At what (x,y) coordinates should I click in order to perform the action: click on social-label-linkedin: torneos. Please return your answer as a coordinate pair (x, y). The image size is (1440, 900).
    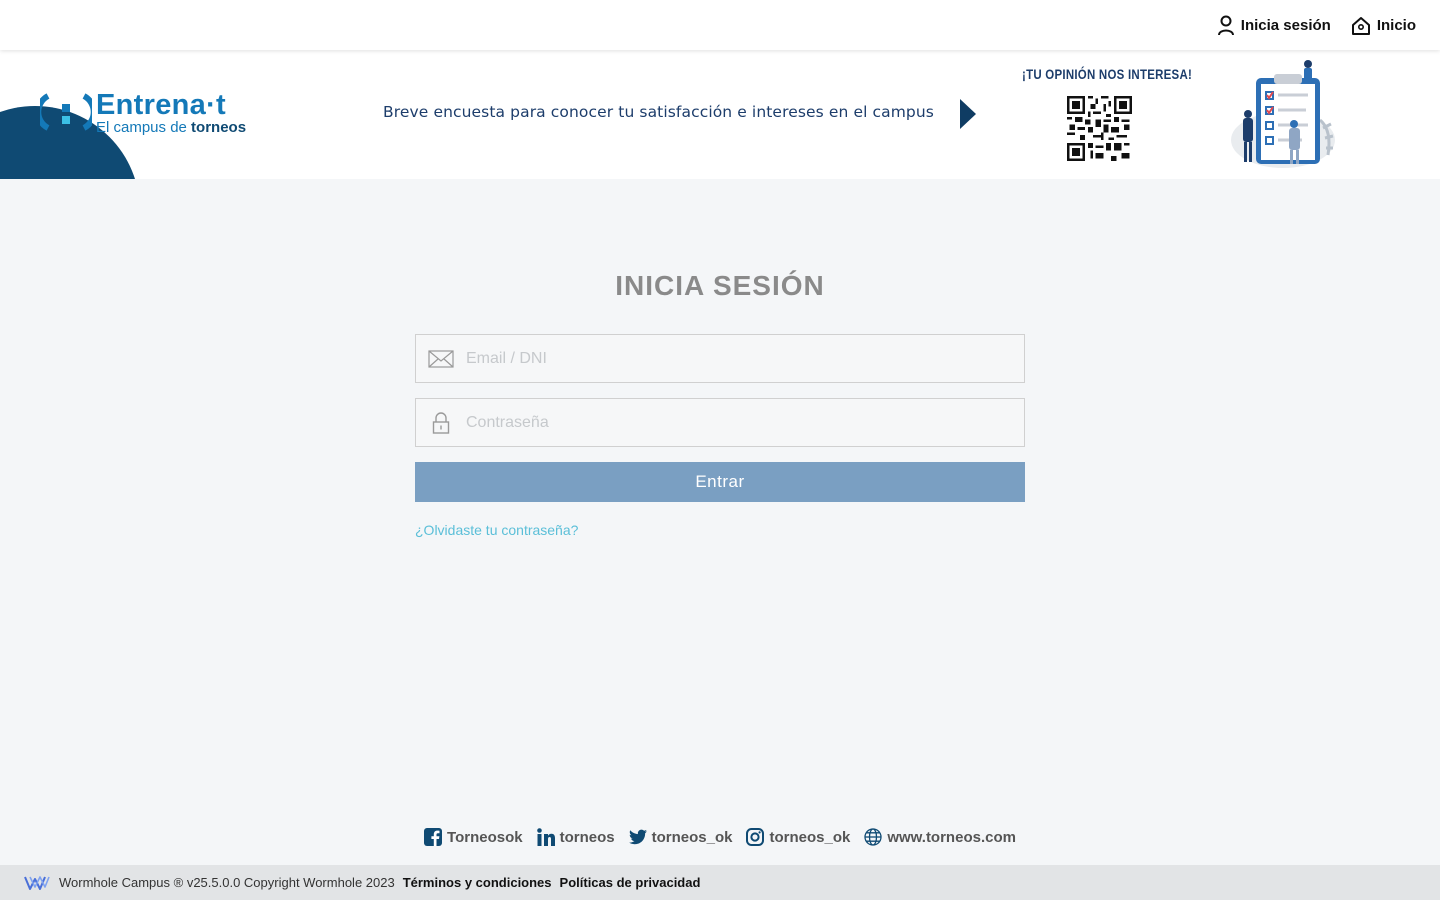
    Looking at the image, I should click on (587, 837).